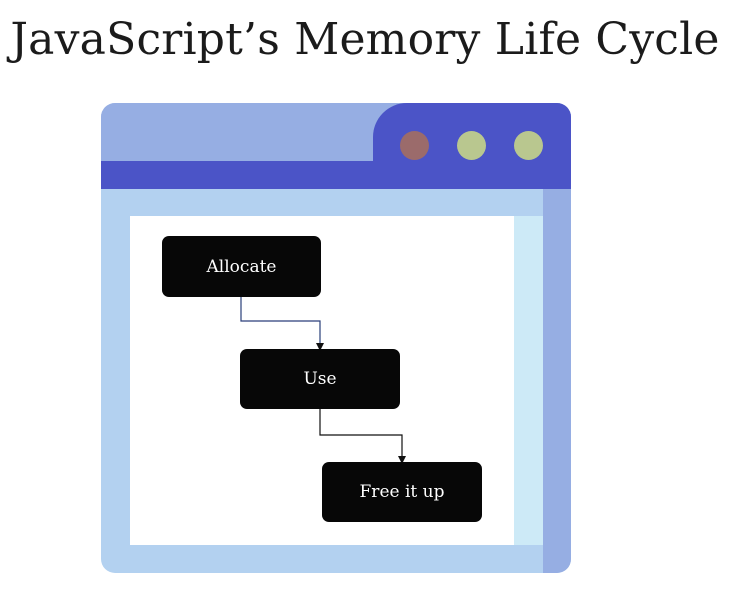 The image size is (730, 589). I want to click on window-content-edge, so click(528, 380).